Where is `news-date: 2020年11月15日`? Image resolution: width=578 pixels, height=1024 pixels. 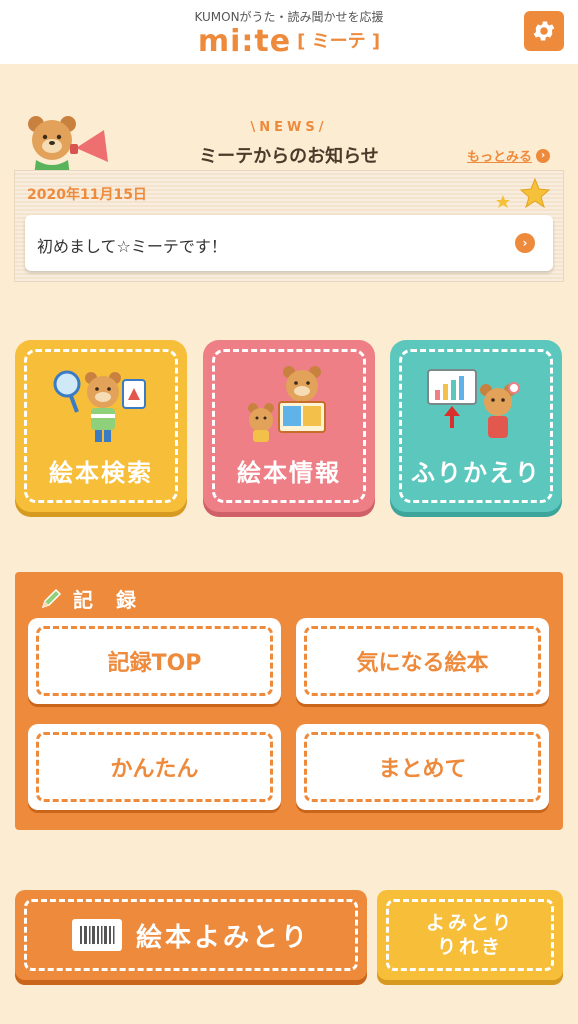 news-date: 2020年11月15日 is located at coordinates (87, 195).